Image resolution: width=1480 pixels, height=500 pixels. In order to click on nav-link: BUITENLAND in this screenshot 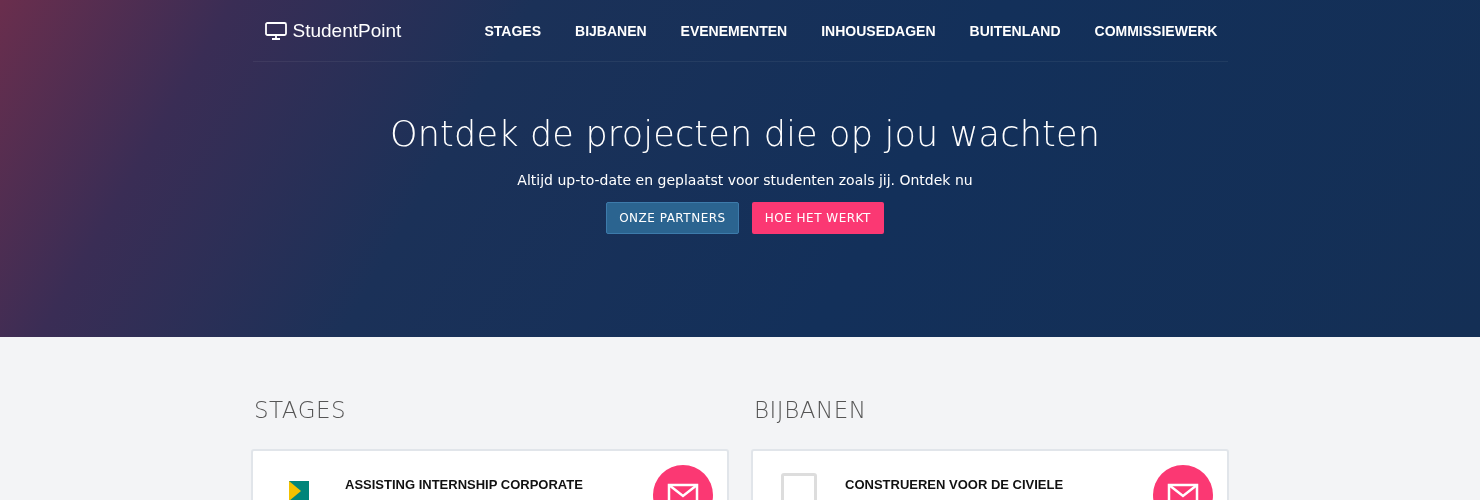, I will do `click(1015, 30)`.